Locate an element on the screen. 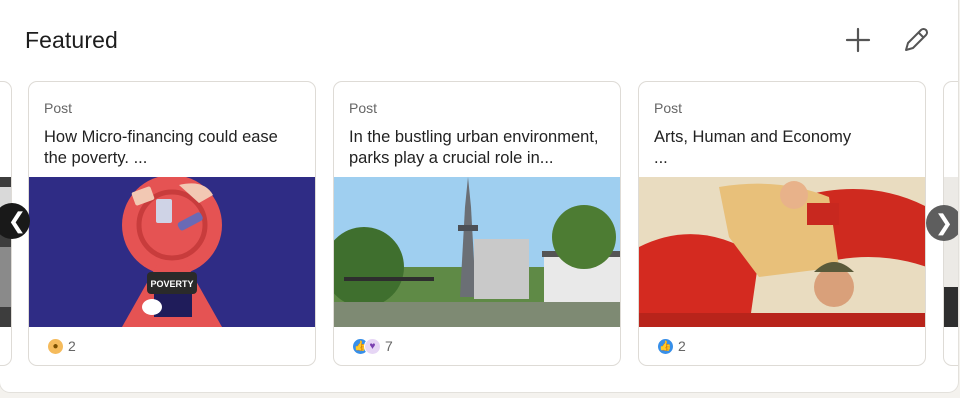  section-title: Featured is located at coordinates (71, 40).